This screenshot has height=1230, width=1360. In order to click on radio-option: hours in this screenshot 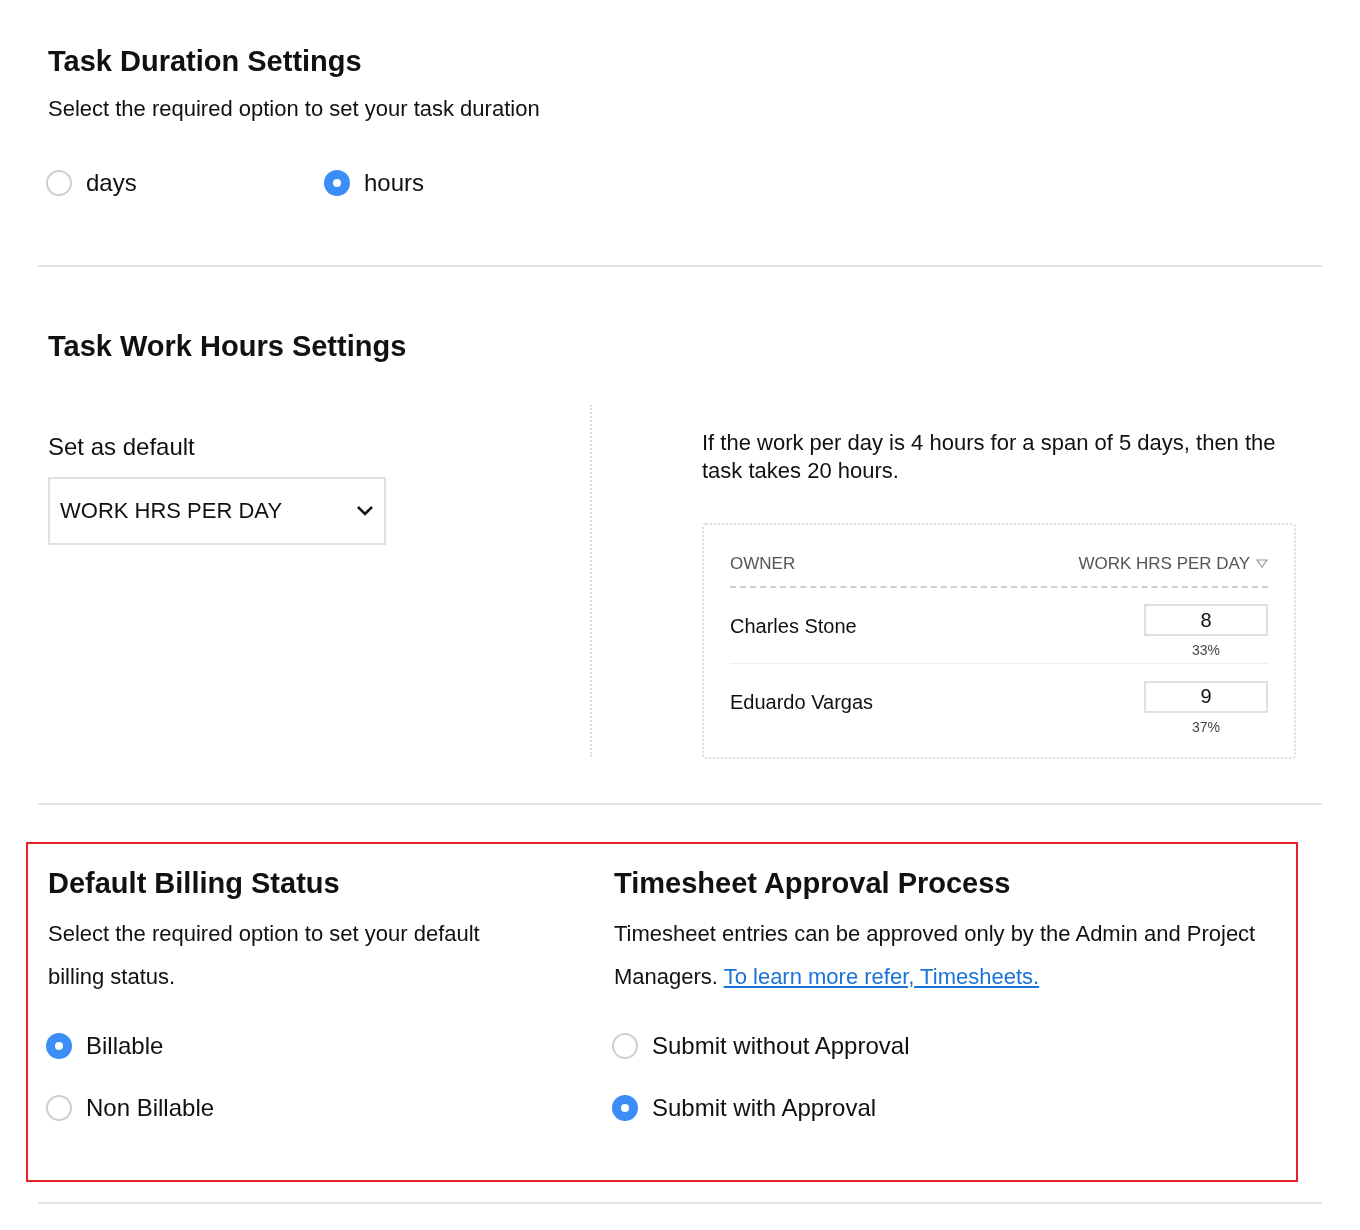, I will do `click(463, 182)`.